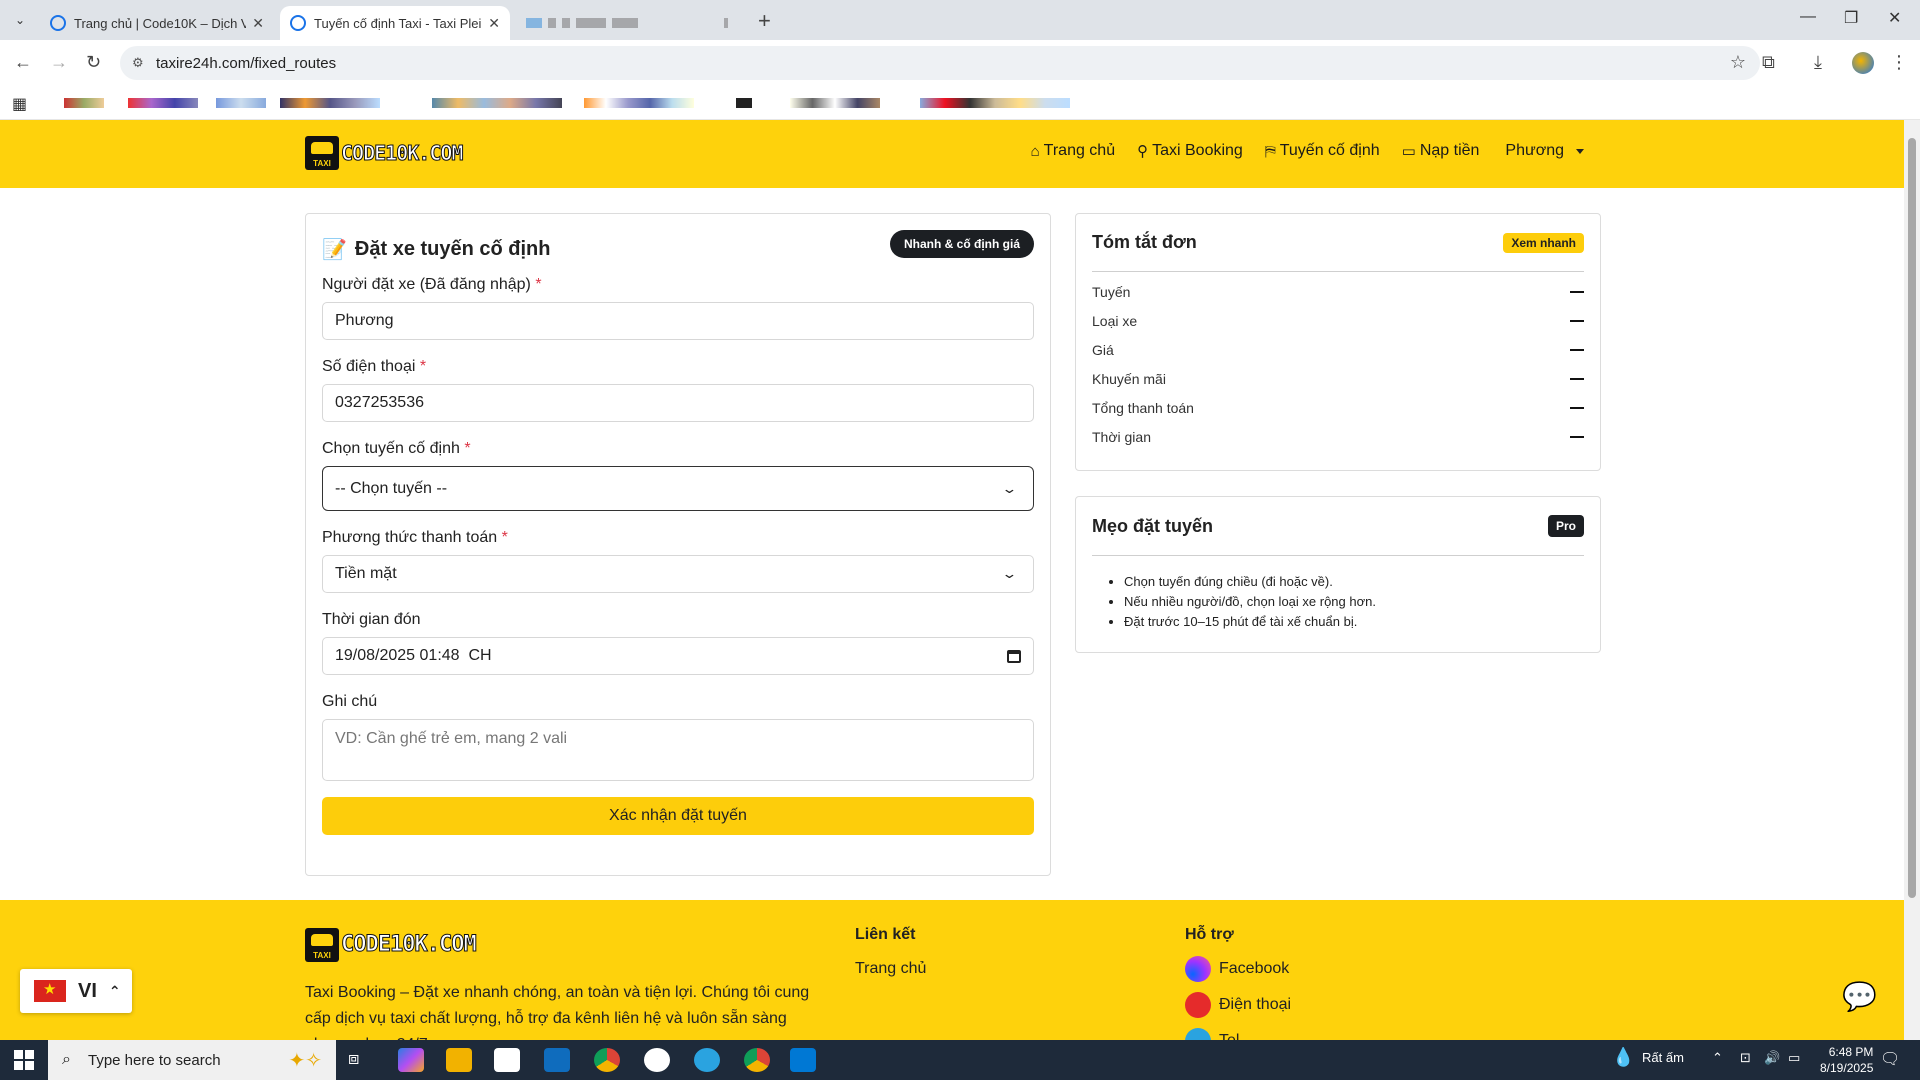 The width and height of the screenshot is (1920, 1080). Describe the element at coordinates (507, 1060) in the screenshot. I see `store-icon` at that location.